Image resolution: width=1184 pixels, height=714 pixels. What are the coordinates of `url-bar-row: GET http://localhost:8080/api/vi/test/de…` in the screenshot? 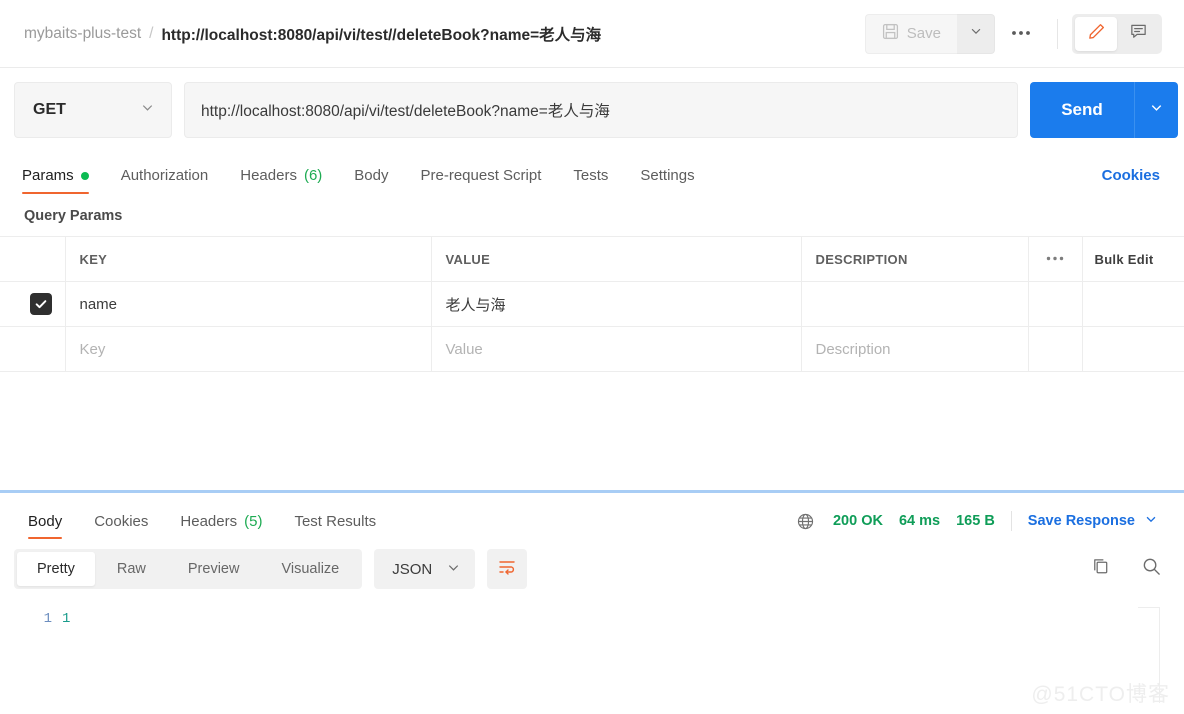 It's located at (592, 110).